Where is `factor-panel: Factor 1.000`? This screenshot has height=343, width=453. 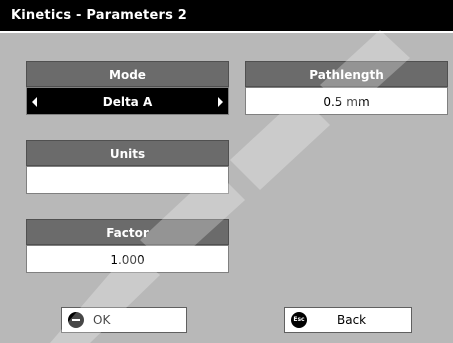 factor-panel: Factor 1.000 is located at coordinates (127, 246).